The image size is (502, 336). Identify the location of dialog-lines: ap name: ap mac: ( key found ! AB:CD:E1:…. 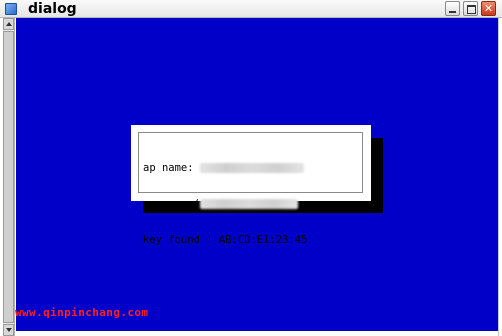
(225, 204).